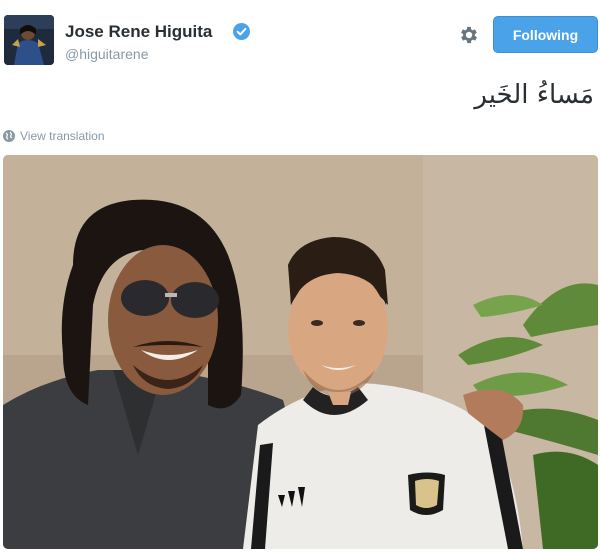  I want to click on avatar, so click(29, 40).